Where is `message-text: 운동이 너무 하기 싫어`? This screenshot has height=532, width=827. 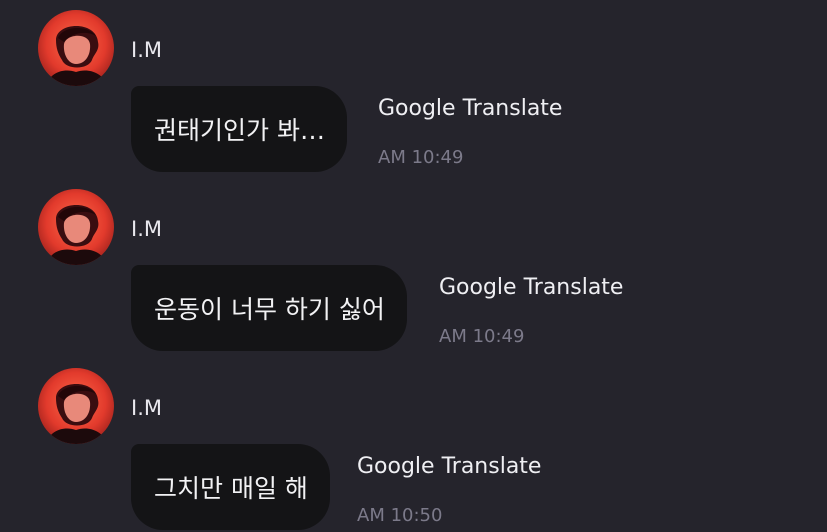
message-text: 운동이 너무 하기 싫어 is located at coordinates (269, 309).